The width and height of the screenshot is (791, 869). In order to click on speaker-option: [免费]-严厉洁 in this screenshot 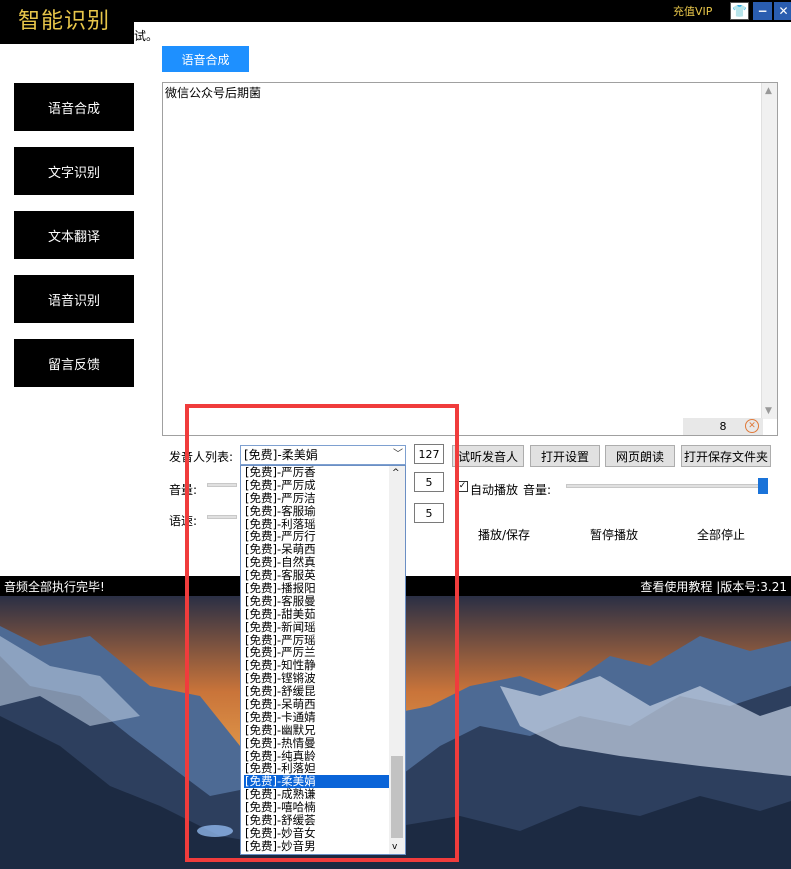, I will do `click(317, 498)`.